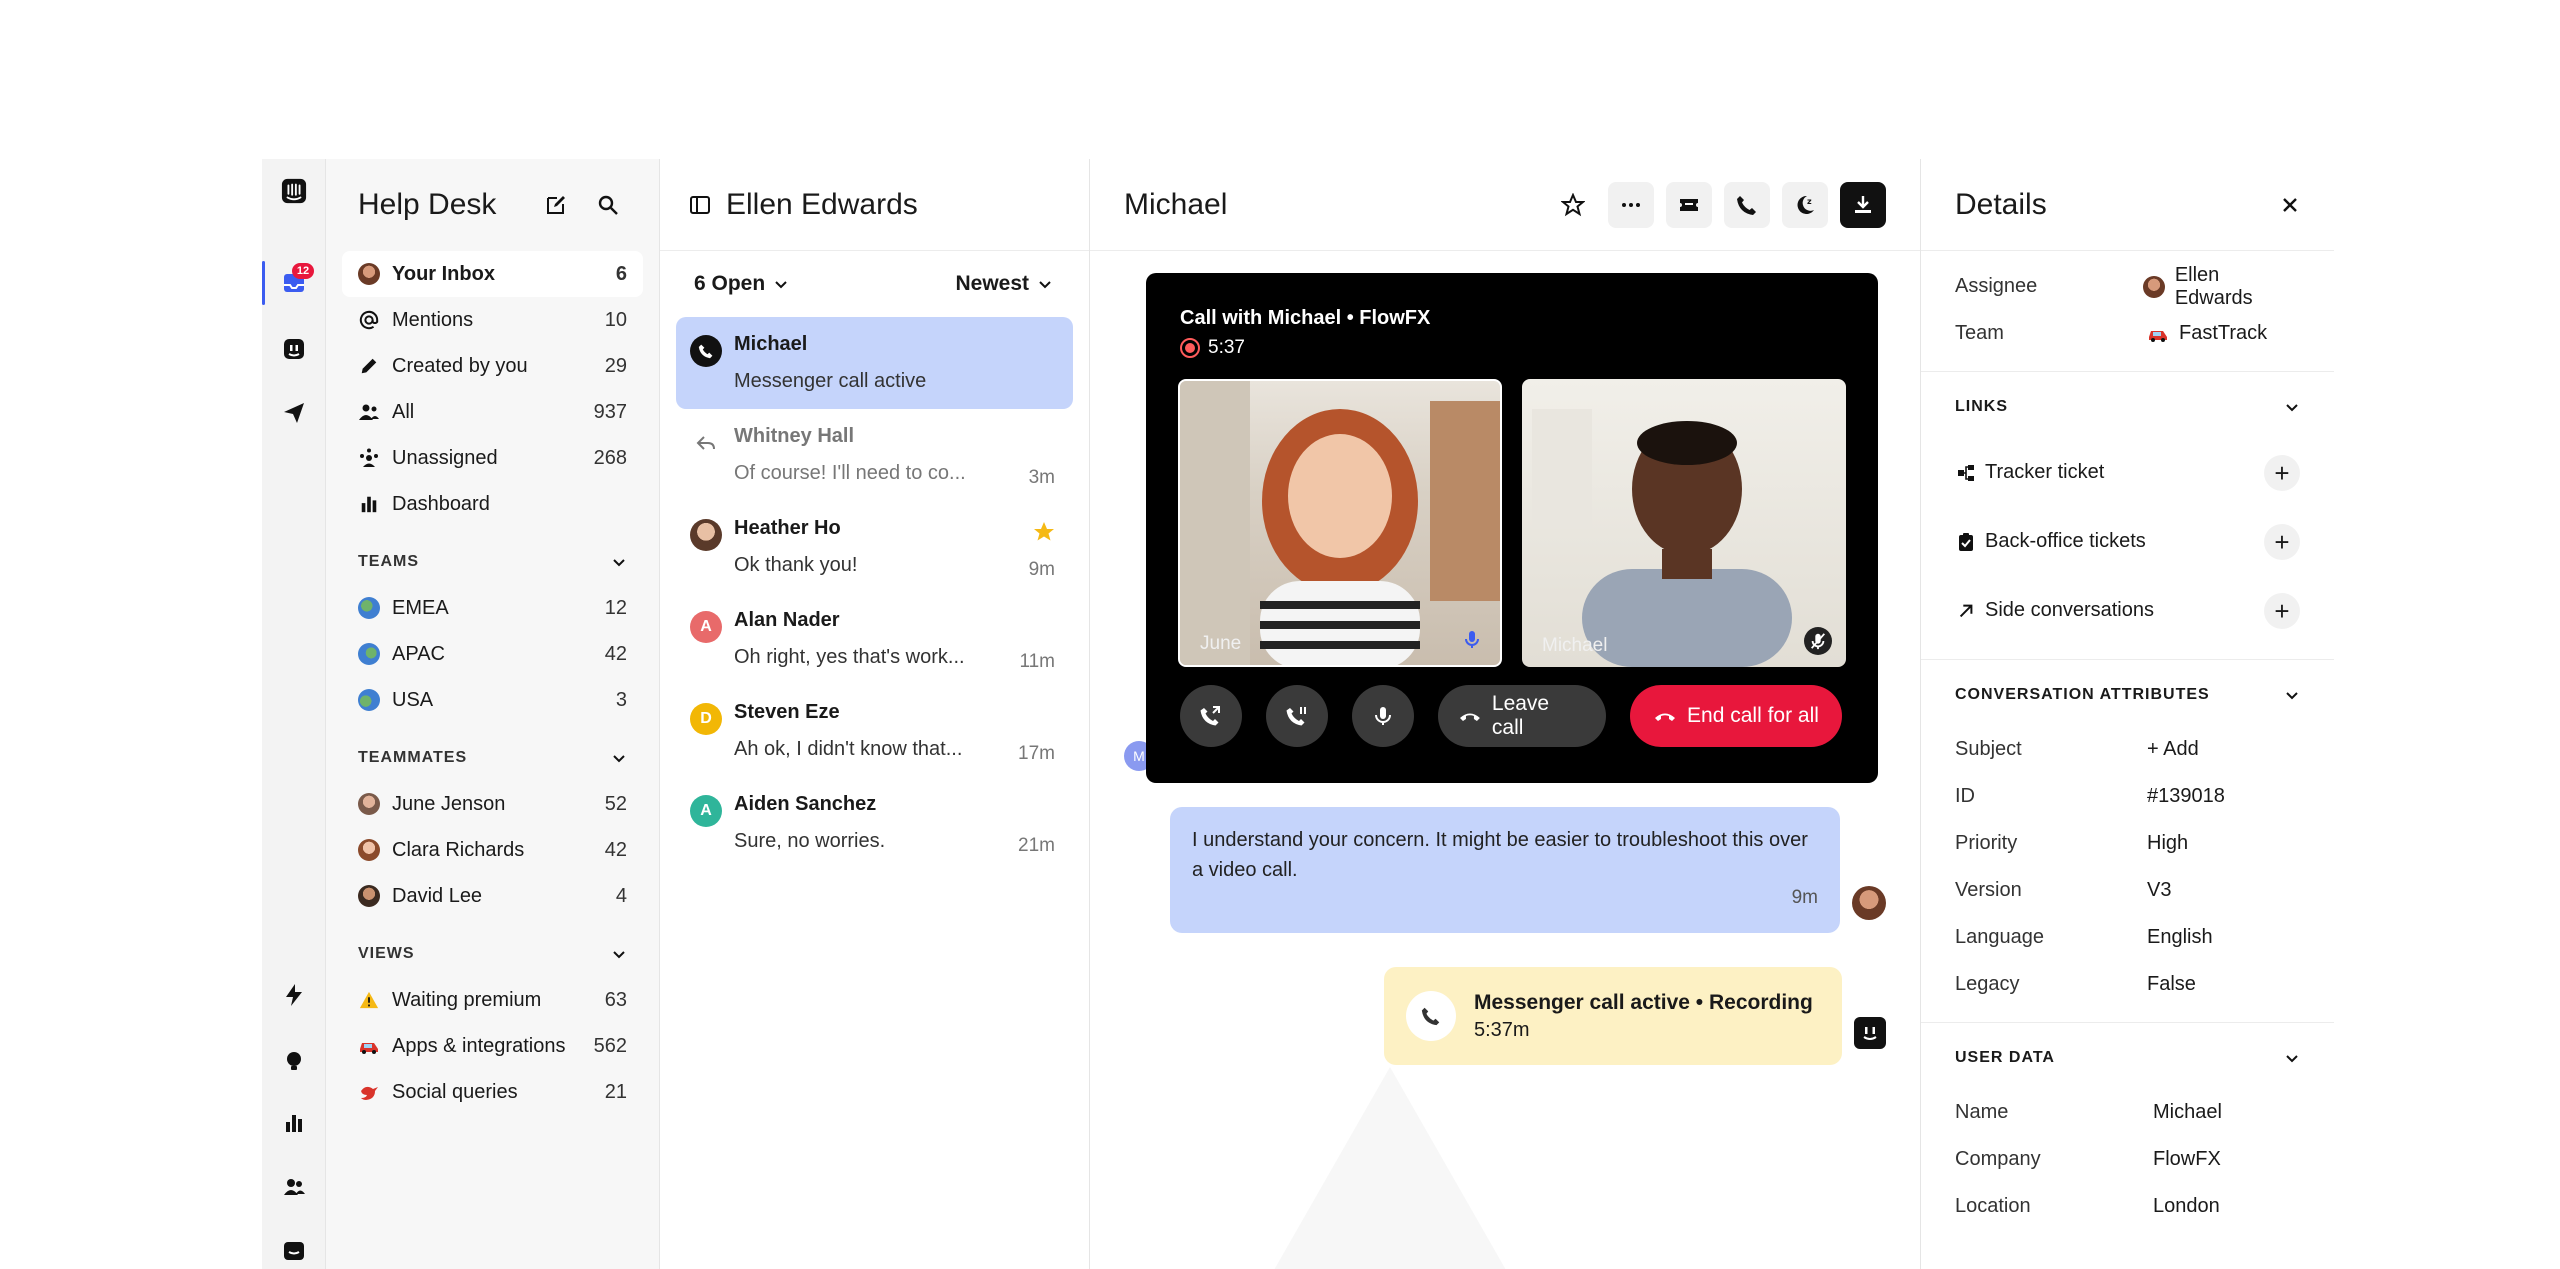 The width and height of the screenshot is (2560, 1269). What do you see at coordinates (492, 804) in the screenshot?
I see `sidebar-item-june-jenson: June Jenson 52` at bounding box center [492, 804].